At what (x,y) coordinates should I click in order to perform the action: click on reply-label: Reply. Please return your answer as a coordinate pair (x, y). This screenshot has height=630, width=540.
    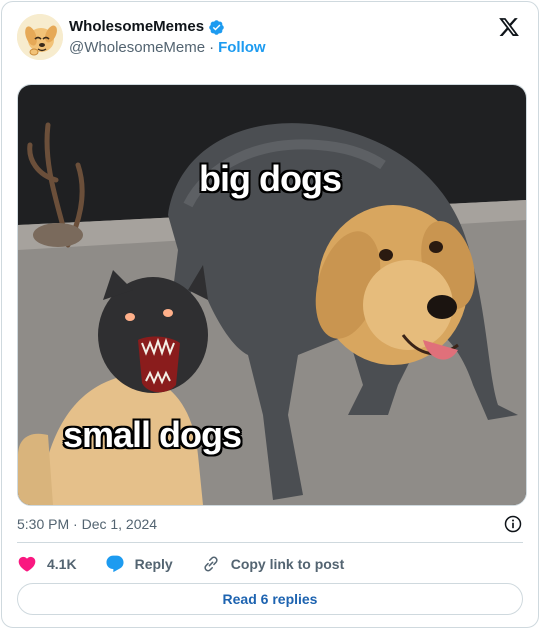
    Looking at the image, I should click on (153, 564).